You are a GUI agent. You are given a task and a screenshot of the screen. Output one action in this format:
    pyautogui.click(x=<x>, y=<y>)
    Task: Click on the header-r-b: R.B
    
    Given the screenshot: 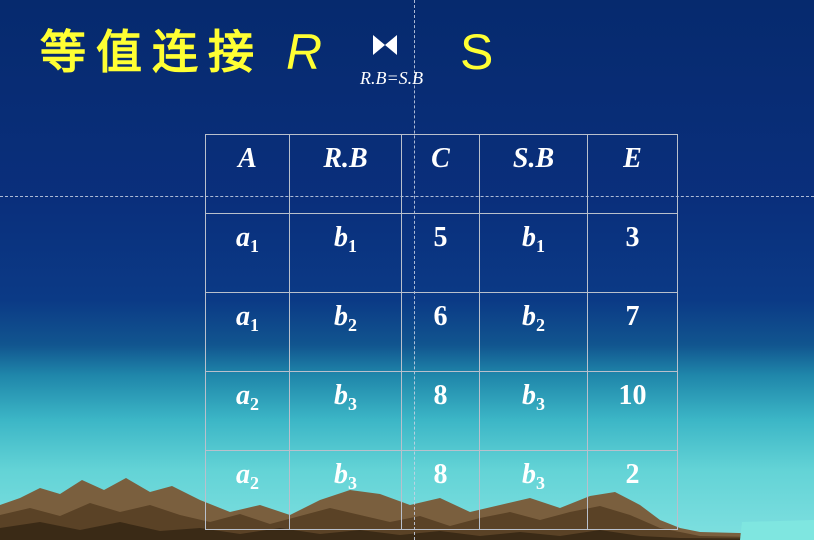 What is the action you would take?
    pyautogui.click(x=345, y=174)
    